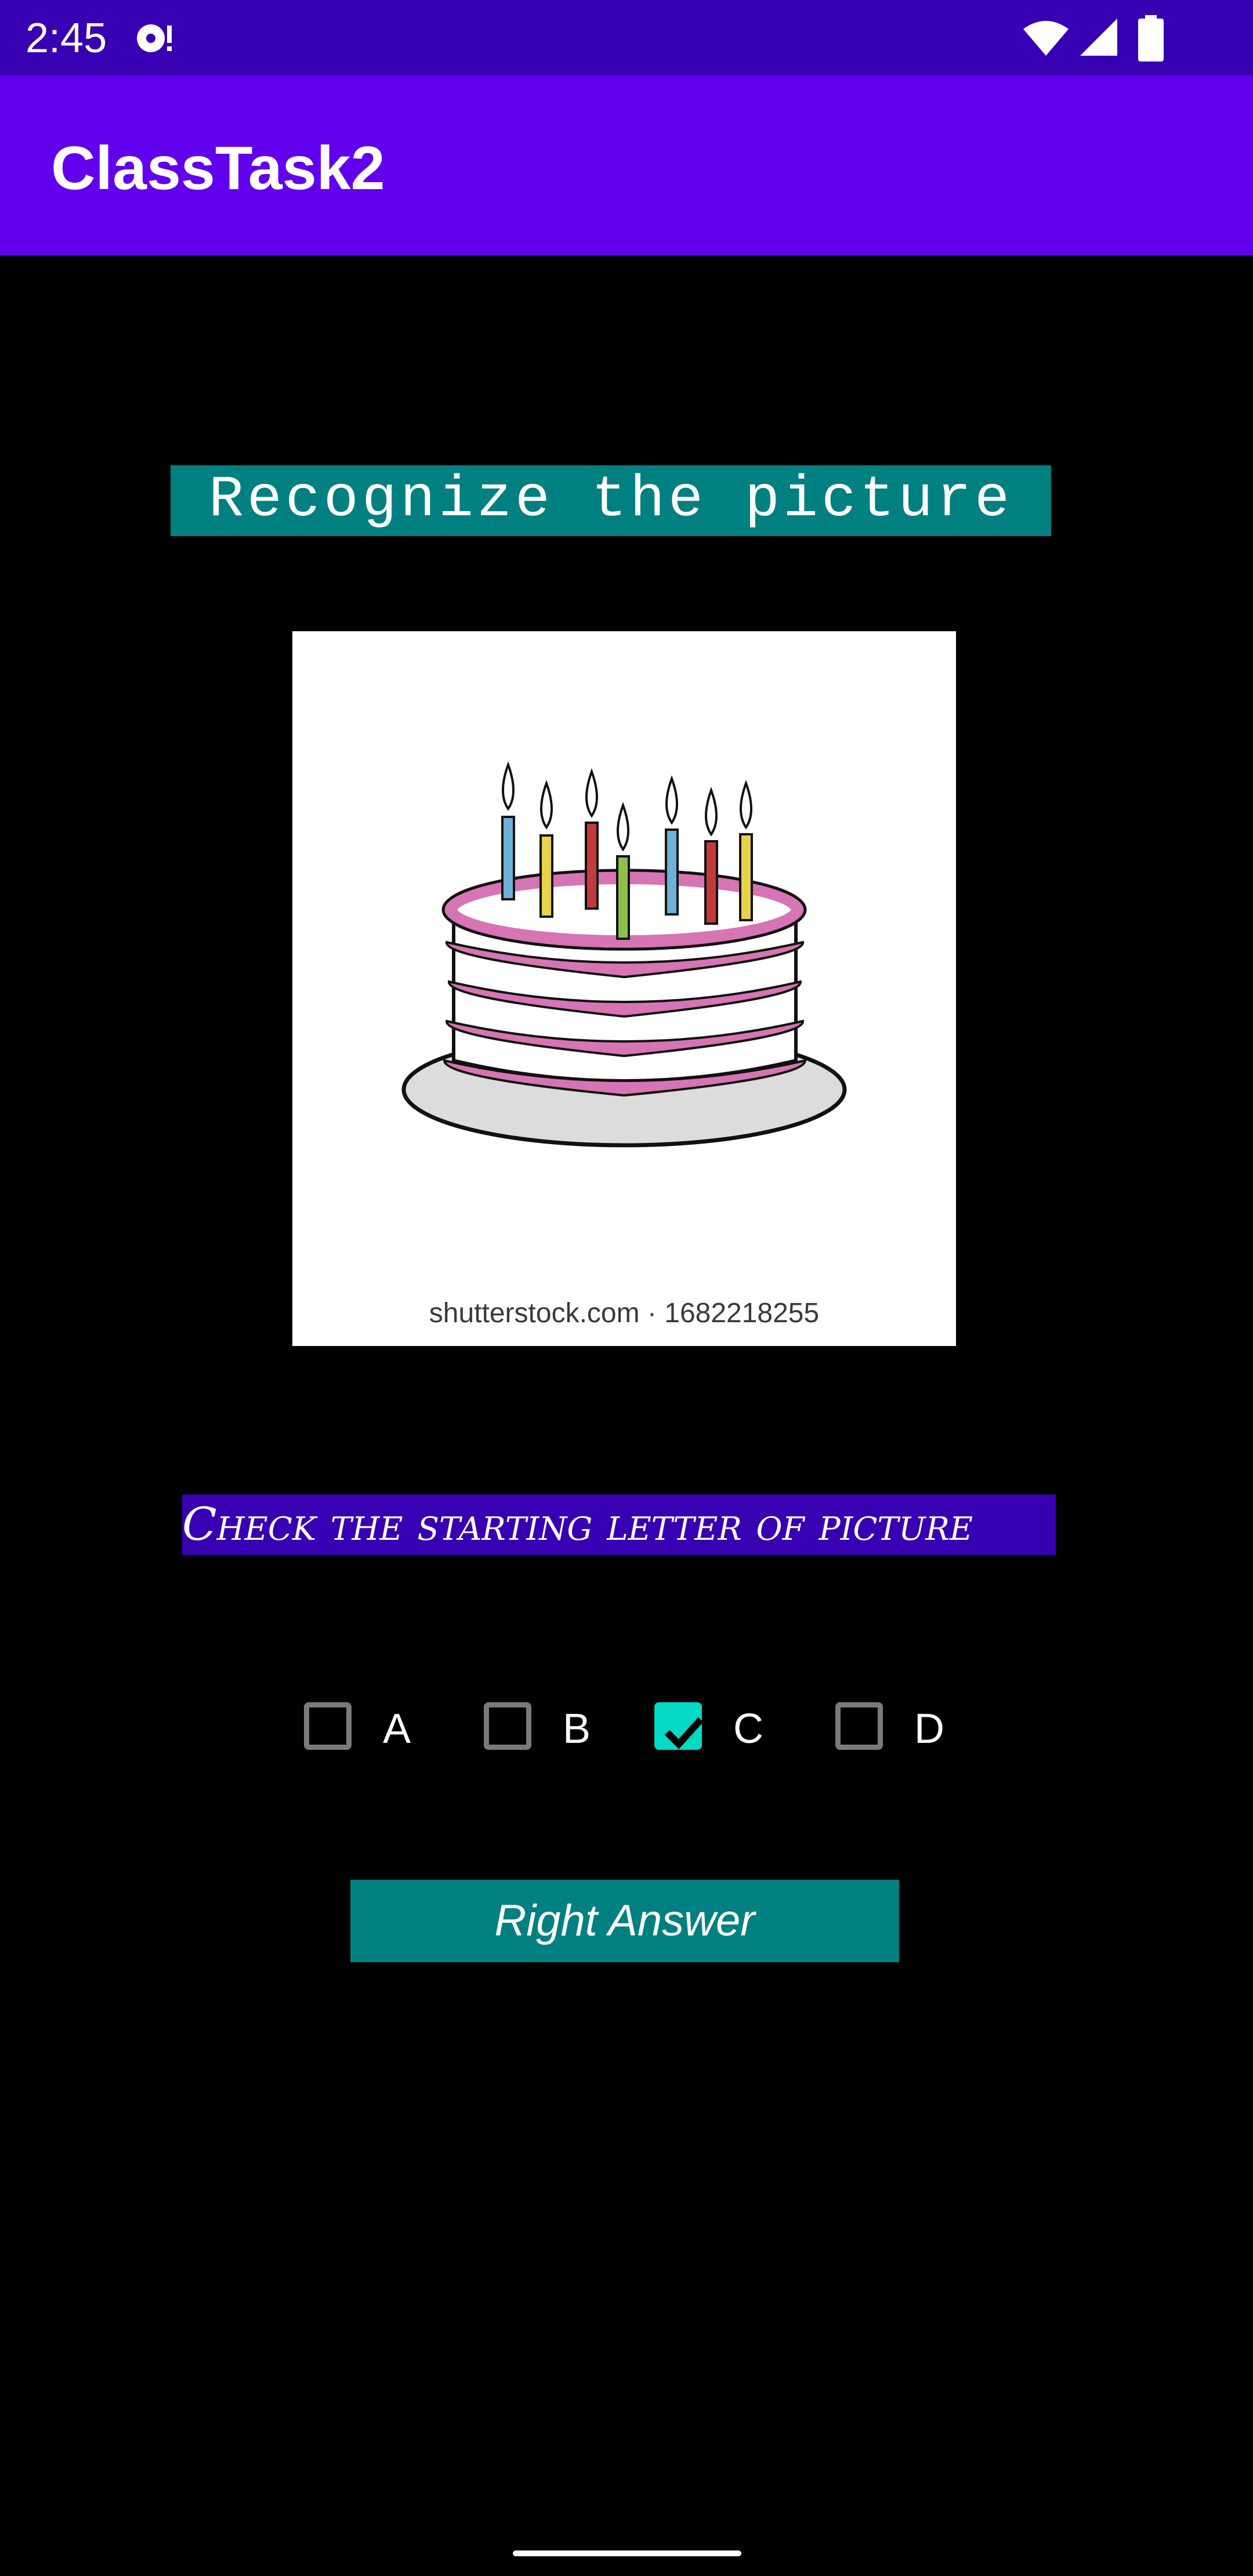 The width and height of the screenshot is (1253, 2576). I want to click on checkbox-b, so click(507, 1726).